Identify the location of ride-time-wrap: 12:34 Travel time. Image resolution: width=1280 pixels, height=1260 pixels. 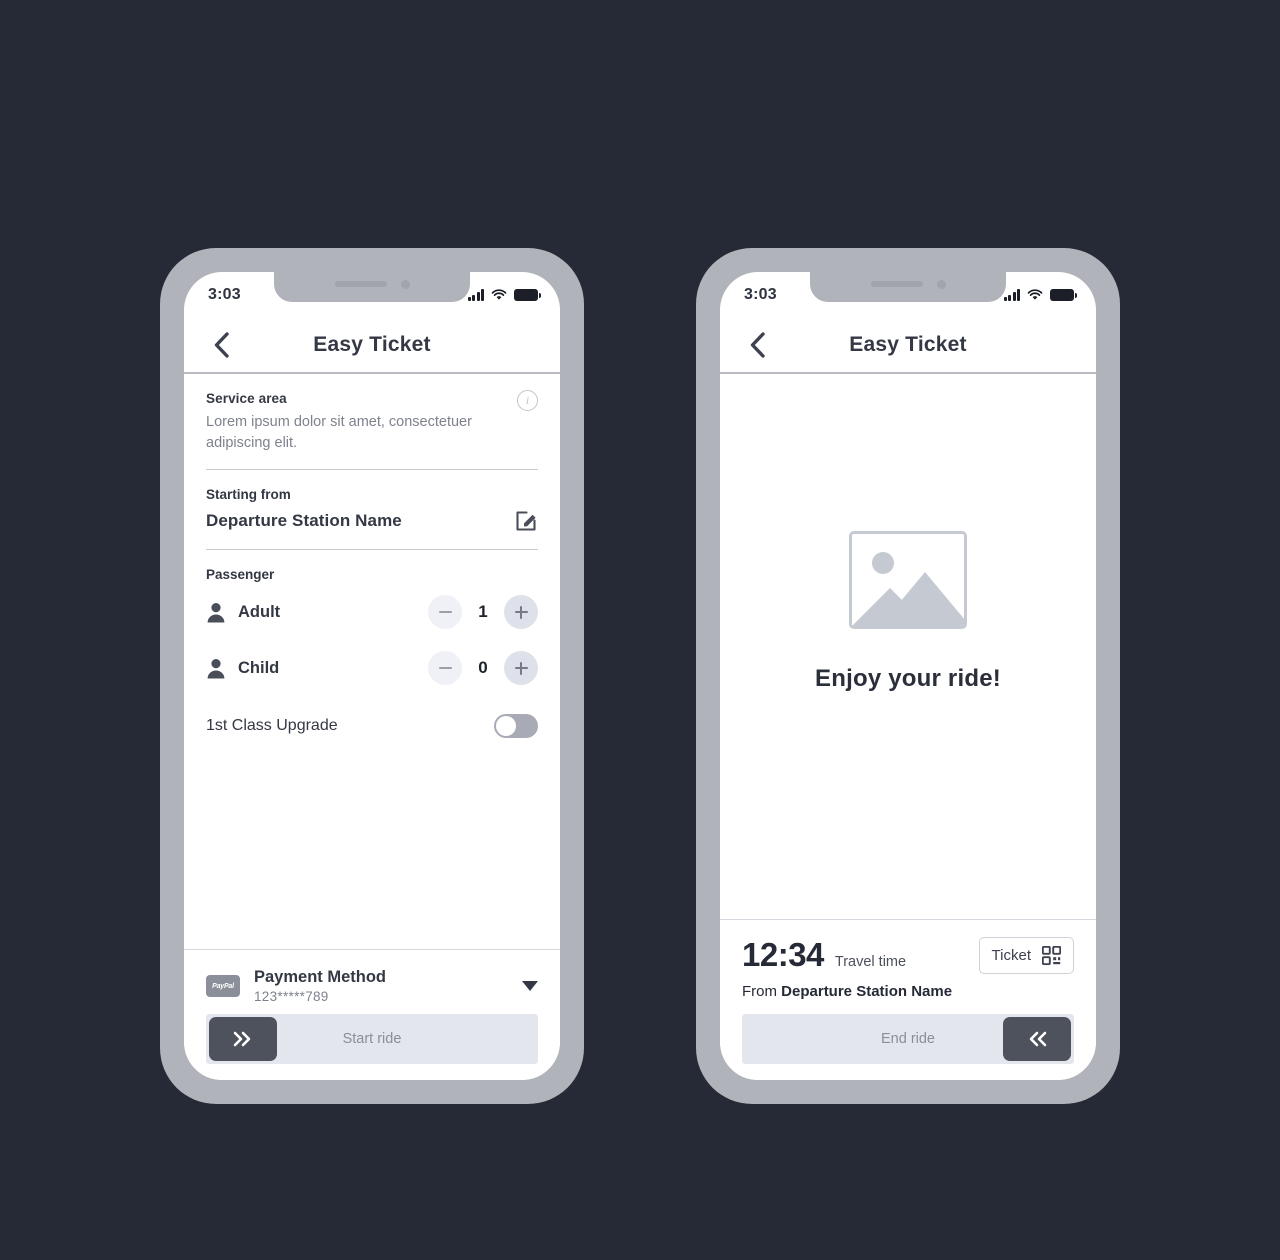
(824, 955).